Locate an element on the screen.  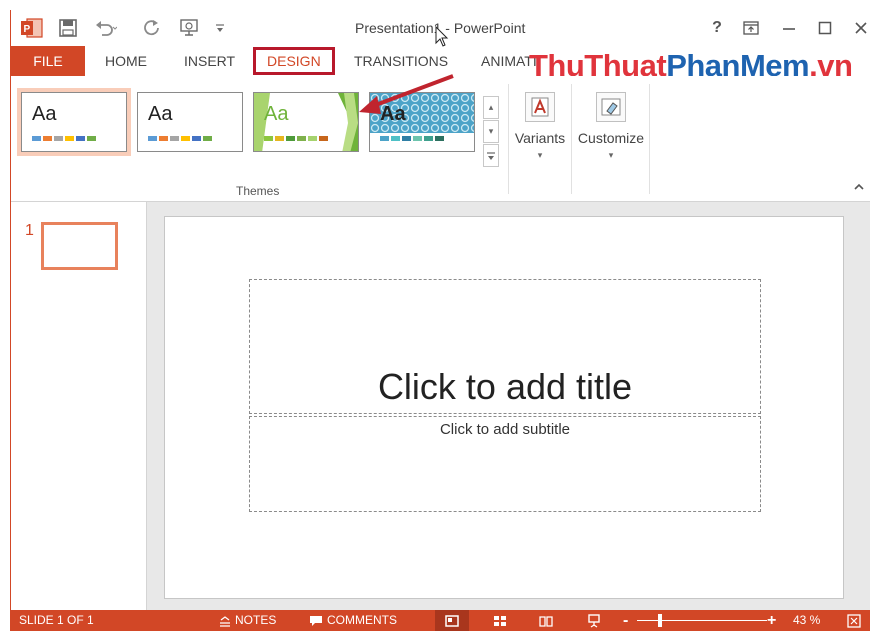
comments-button: COMMENTS is located at coordinates (353, 620).